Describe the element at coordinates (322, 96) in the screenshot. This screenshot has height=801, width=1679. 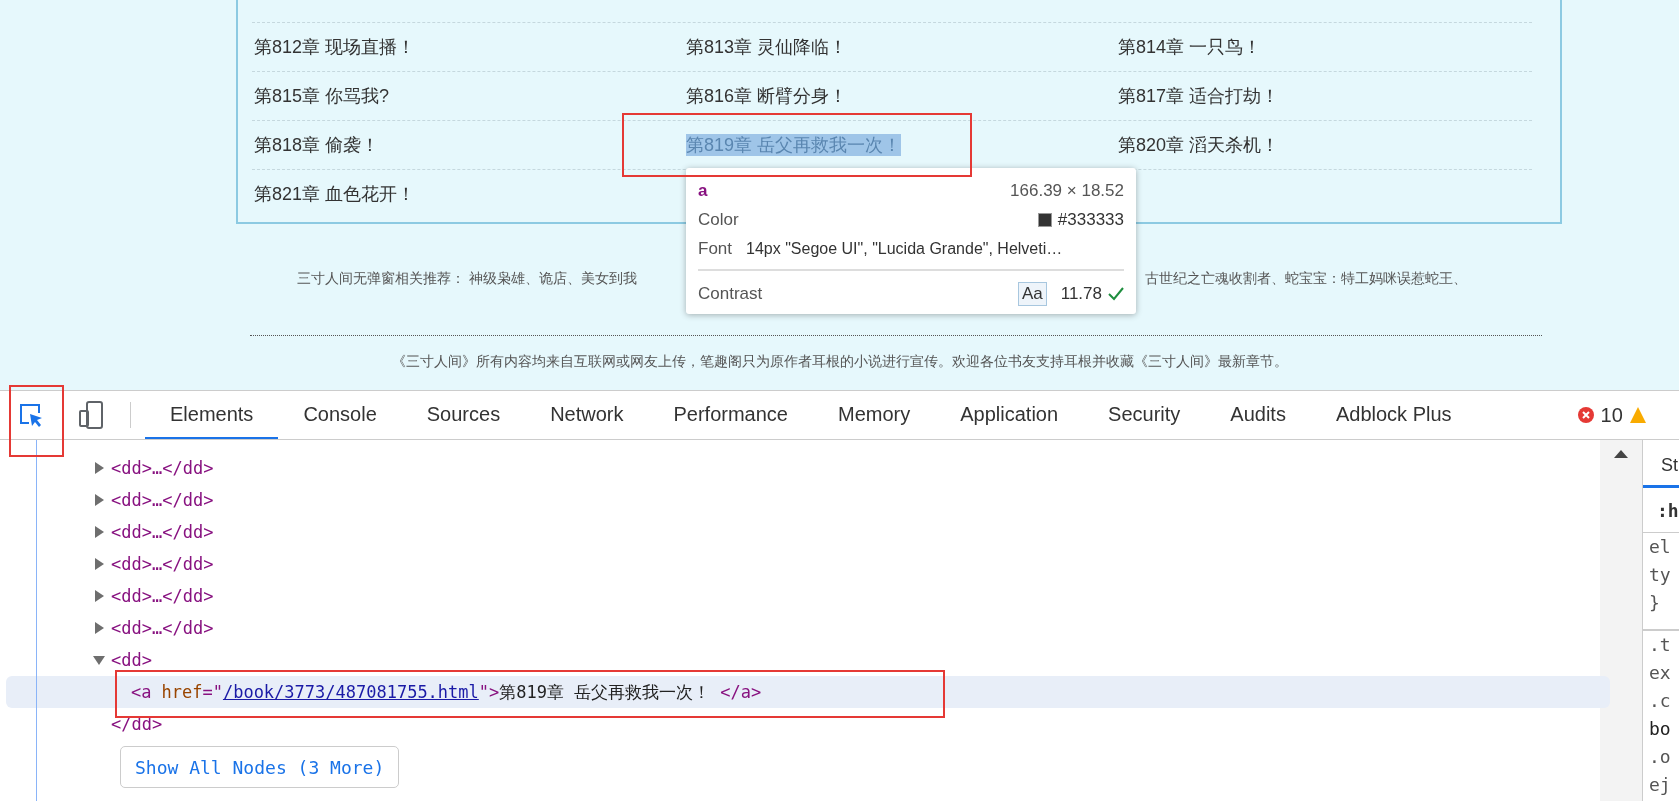
I see `chapter-link: 第815章 你骂我?` at that location.